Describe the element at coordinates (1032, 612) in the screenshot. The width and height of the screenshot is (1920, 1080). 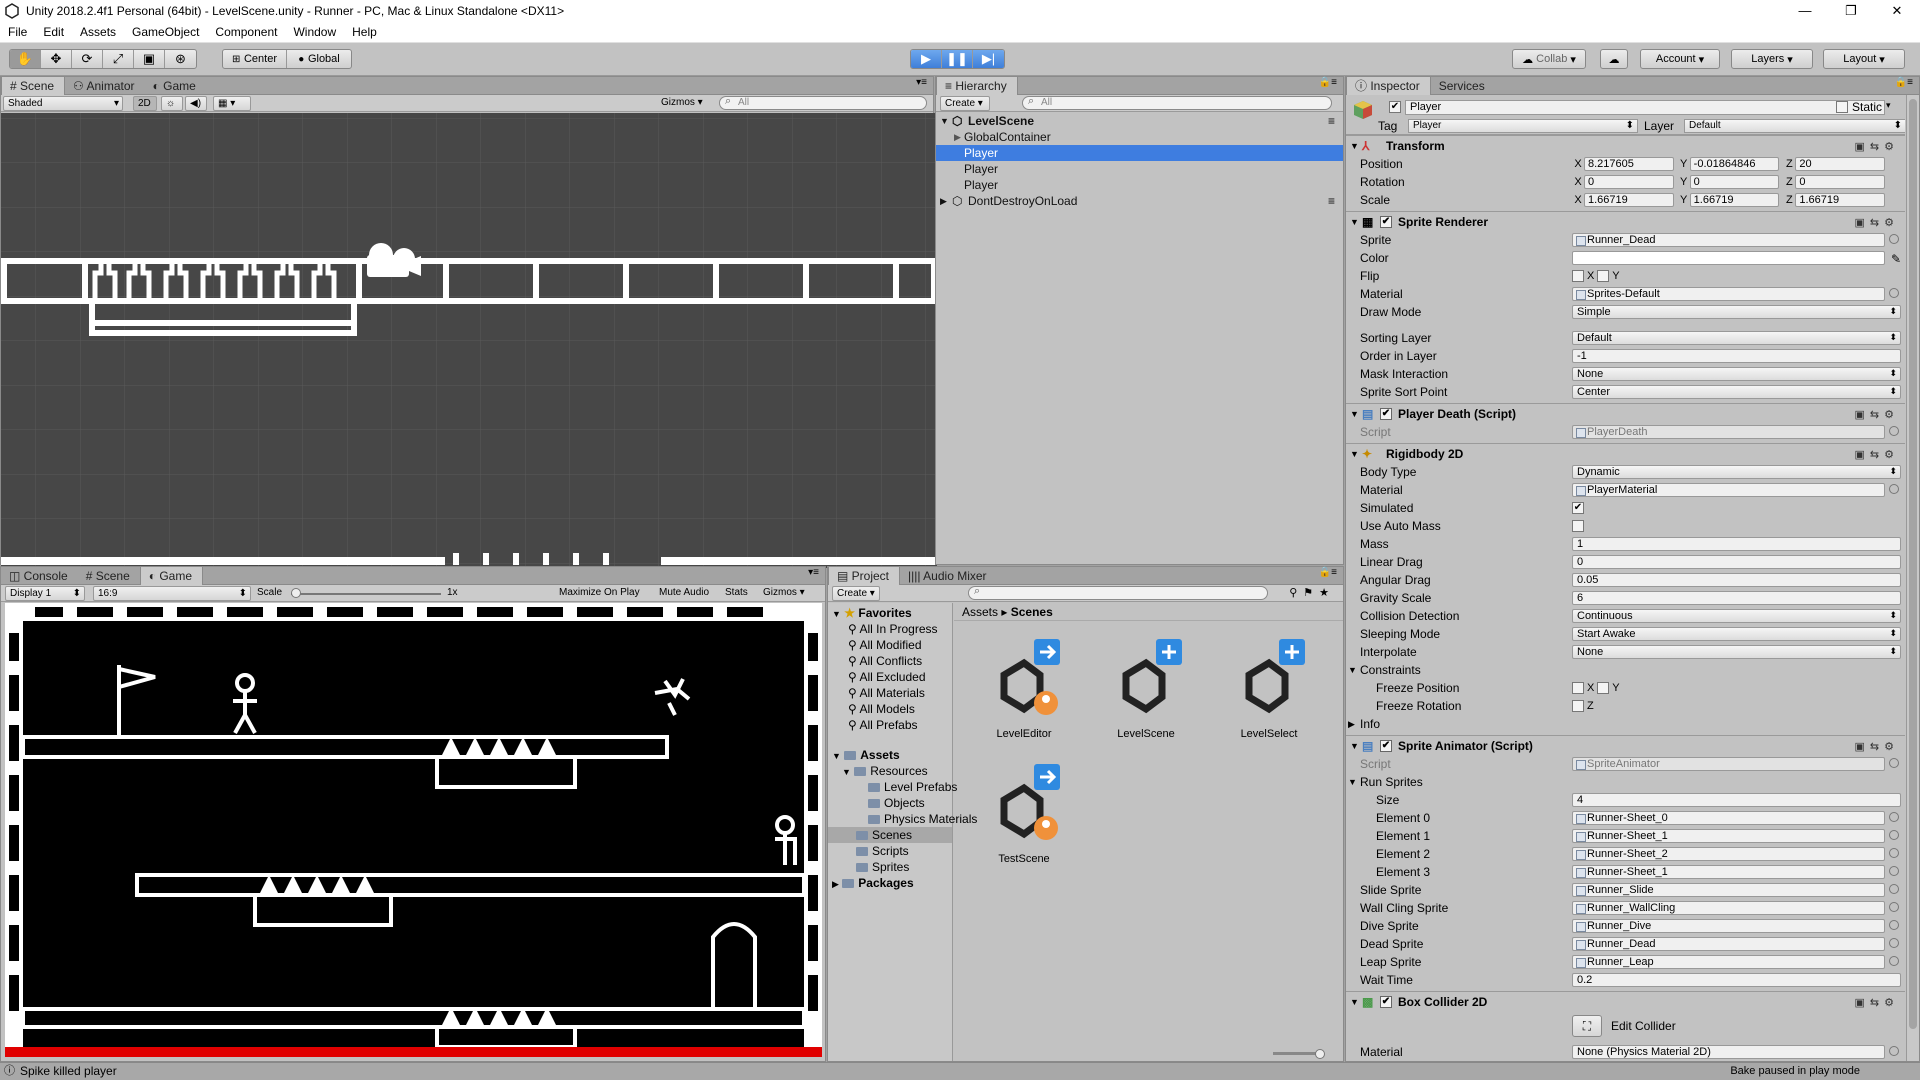
I see `breadcrumb-scenes: Scenes` at that location.